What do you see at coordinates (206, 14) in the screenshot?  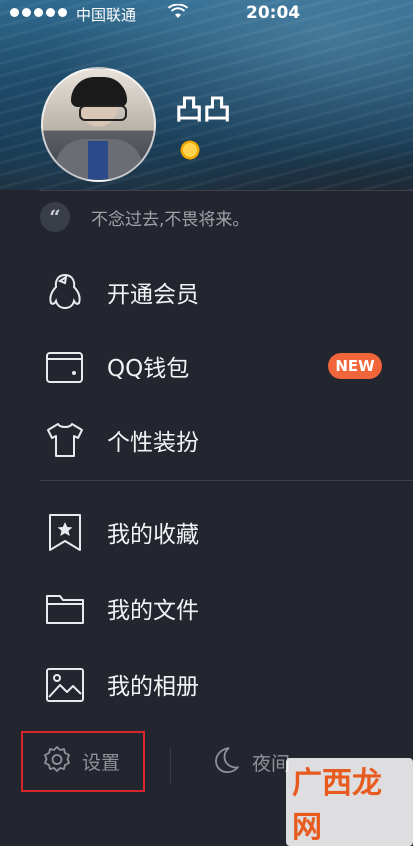 I see `status-bar: 中国联通 20:04` at bounding box center [206, 14].